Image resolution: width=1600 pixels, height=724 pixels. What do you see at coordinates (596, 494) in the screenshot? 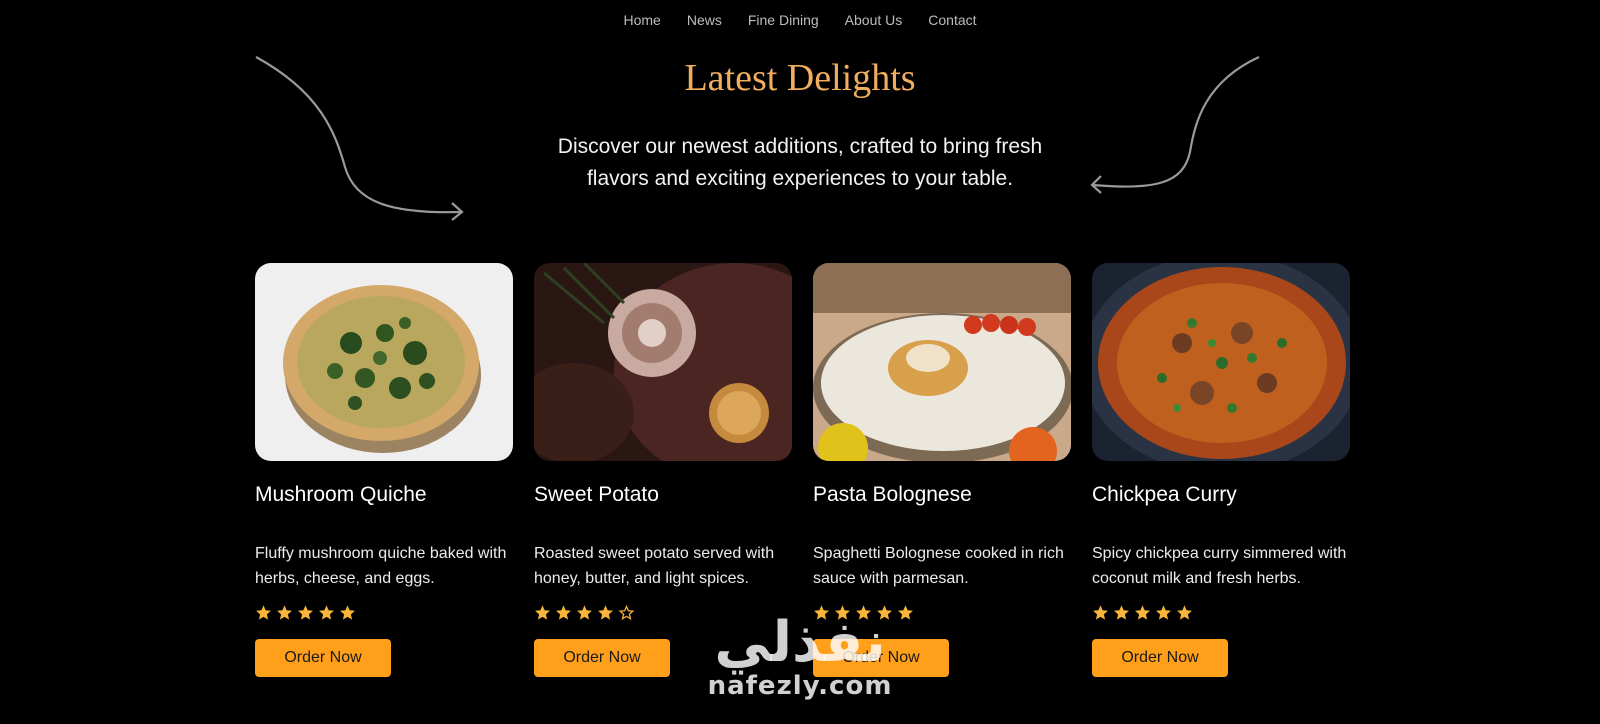
I see `dish-name: Sweet Potato` at bounding box center [596, 494].